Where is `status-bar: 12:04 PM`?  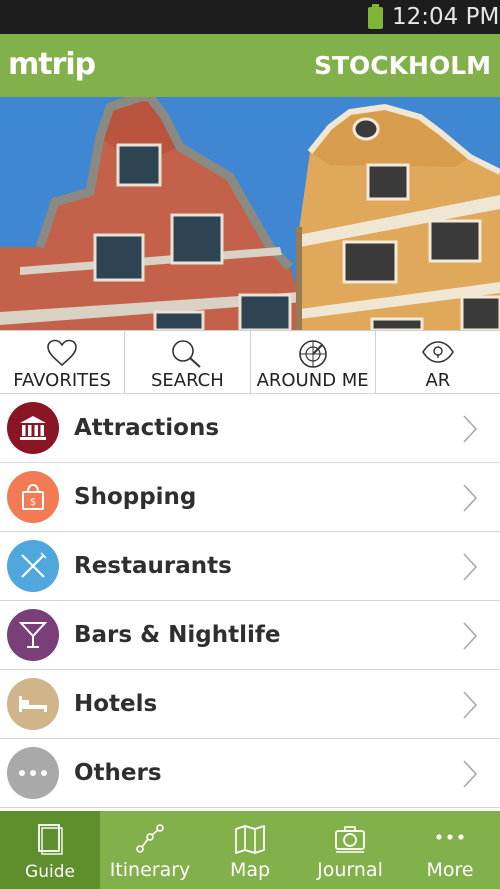
status-bar: 12:04 PM is located at coordinates (250, 17).